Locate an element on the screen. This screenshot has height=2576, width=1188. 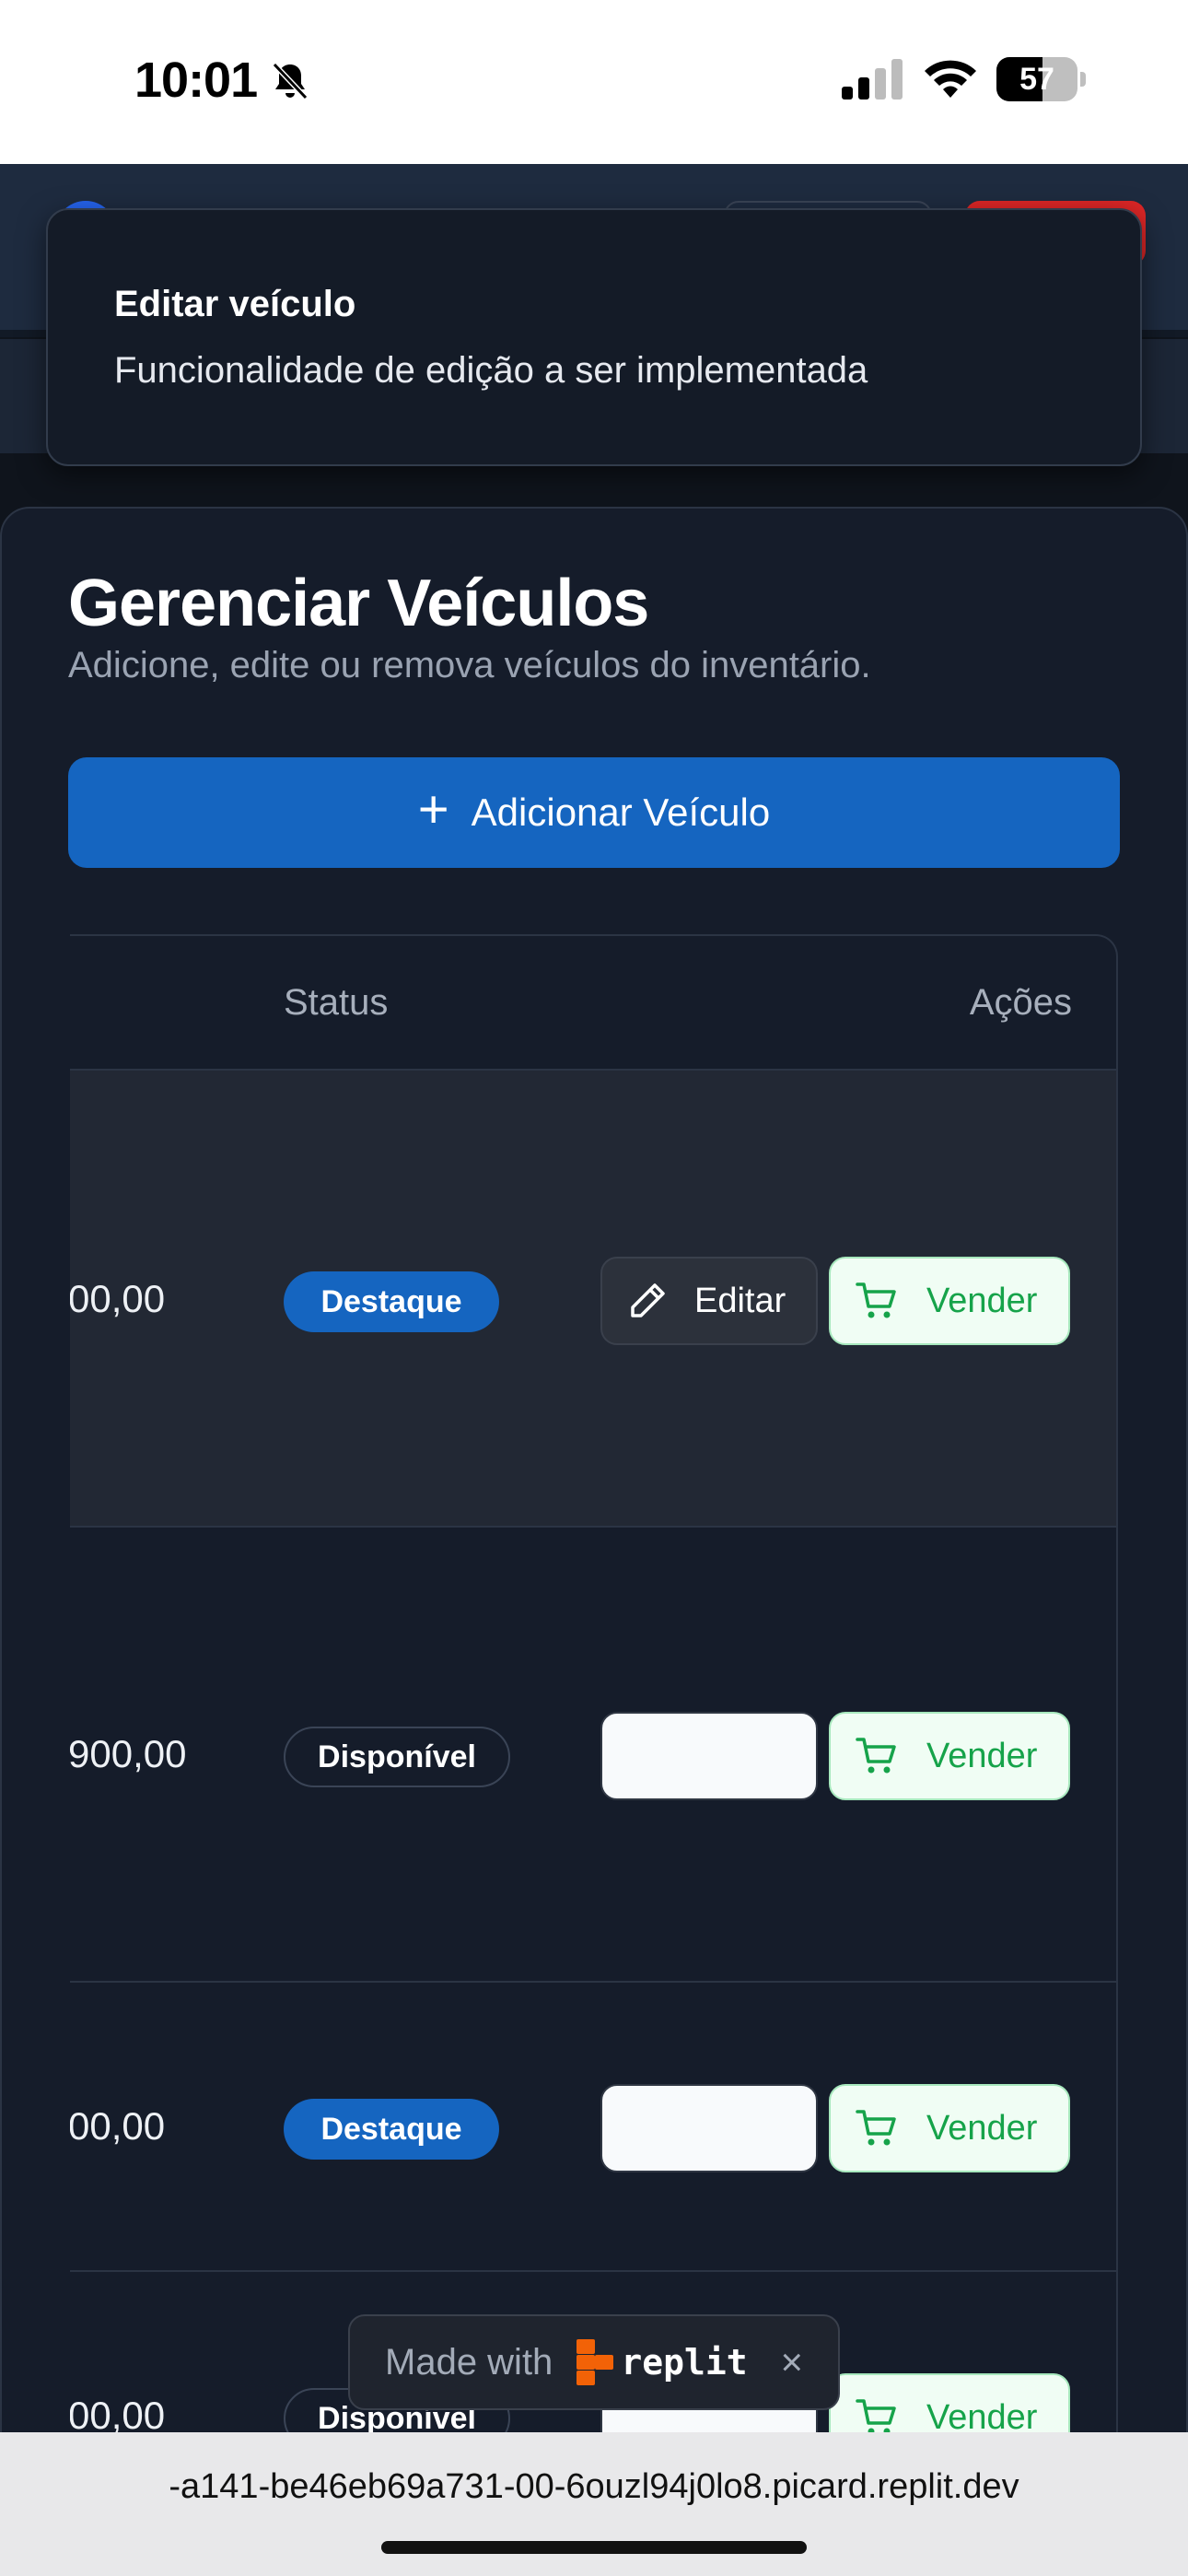
pencil-icon is located at coordinates (647, 1301).